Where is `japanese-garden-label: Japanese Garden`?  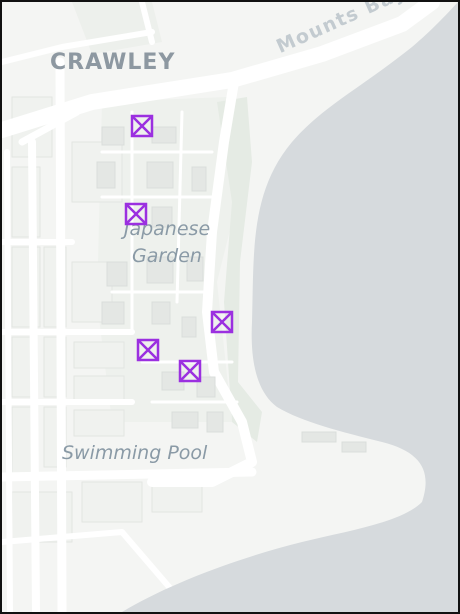
japanese-garden-label: Japanese Garden is located at coordinates (167, 243).